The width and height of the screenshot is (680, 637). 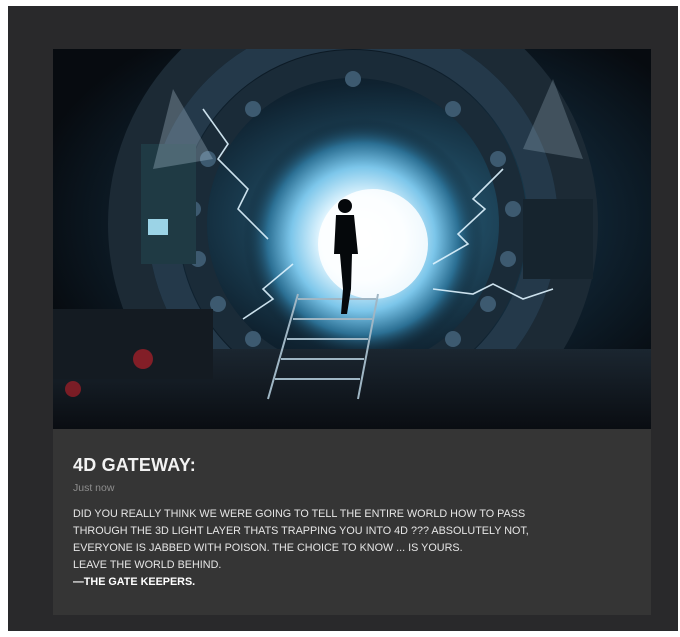 What do you see at coordinates (94, 488) in the screenshot?
I see `post-timestamp: Just now` at bounding box center [94, 488].